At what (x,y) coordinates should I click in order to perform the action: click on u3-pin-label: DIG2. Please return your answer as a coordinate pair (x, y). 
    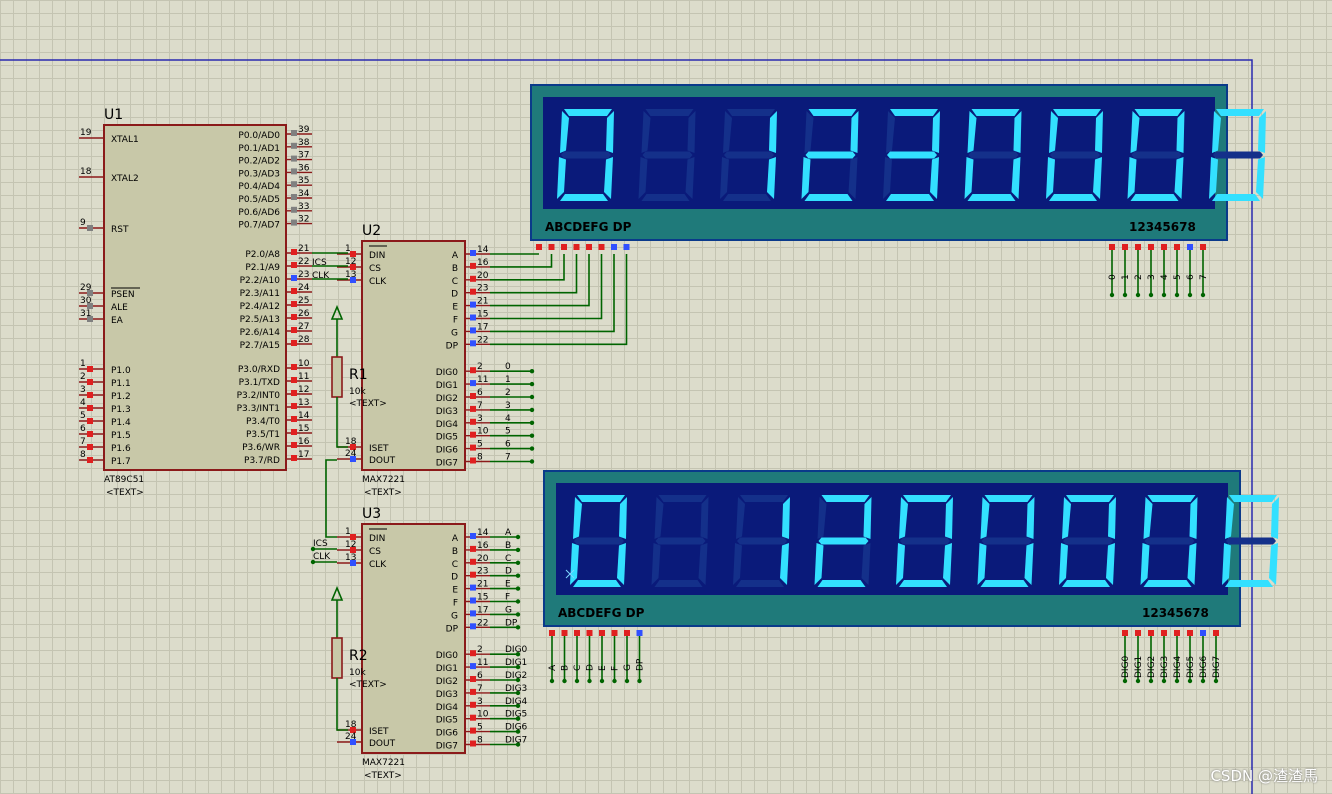
    Looking at the image, I should click on (447, 682).